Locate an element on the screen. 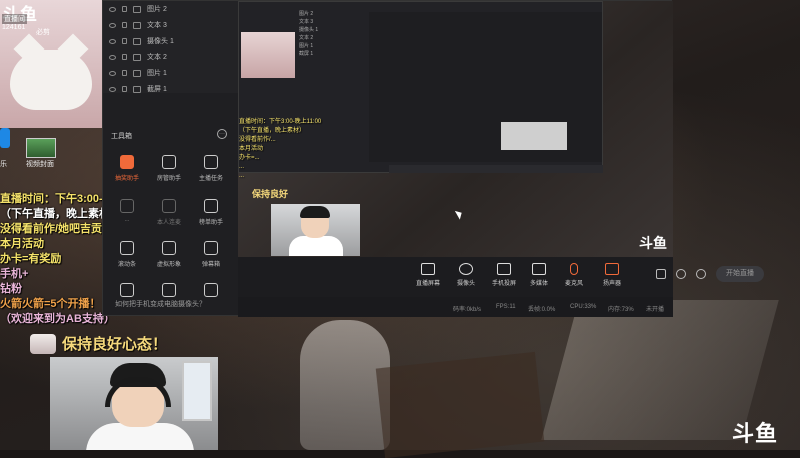 This screenshot has width=800, height=458. camera-button: 摄像头 is located at coordinates (466, 275).